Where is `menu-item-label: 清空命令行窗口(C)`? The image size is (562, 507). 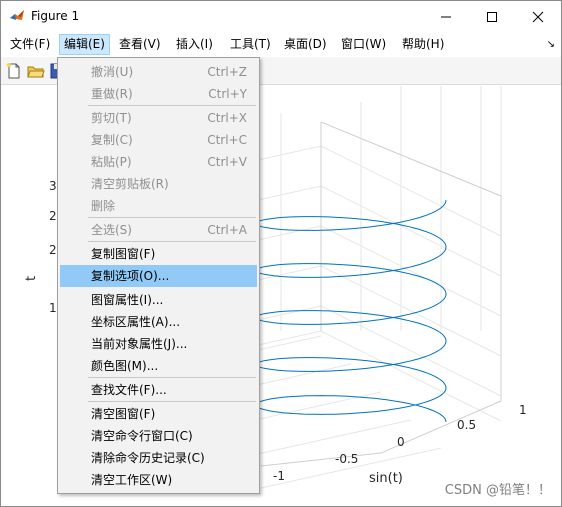 menu-item-label: 清空命令行窗口(C) is located at coordinates (142, 436).